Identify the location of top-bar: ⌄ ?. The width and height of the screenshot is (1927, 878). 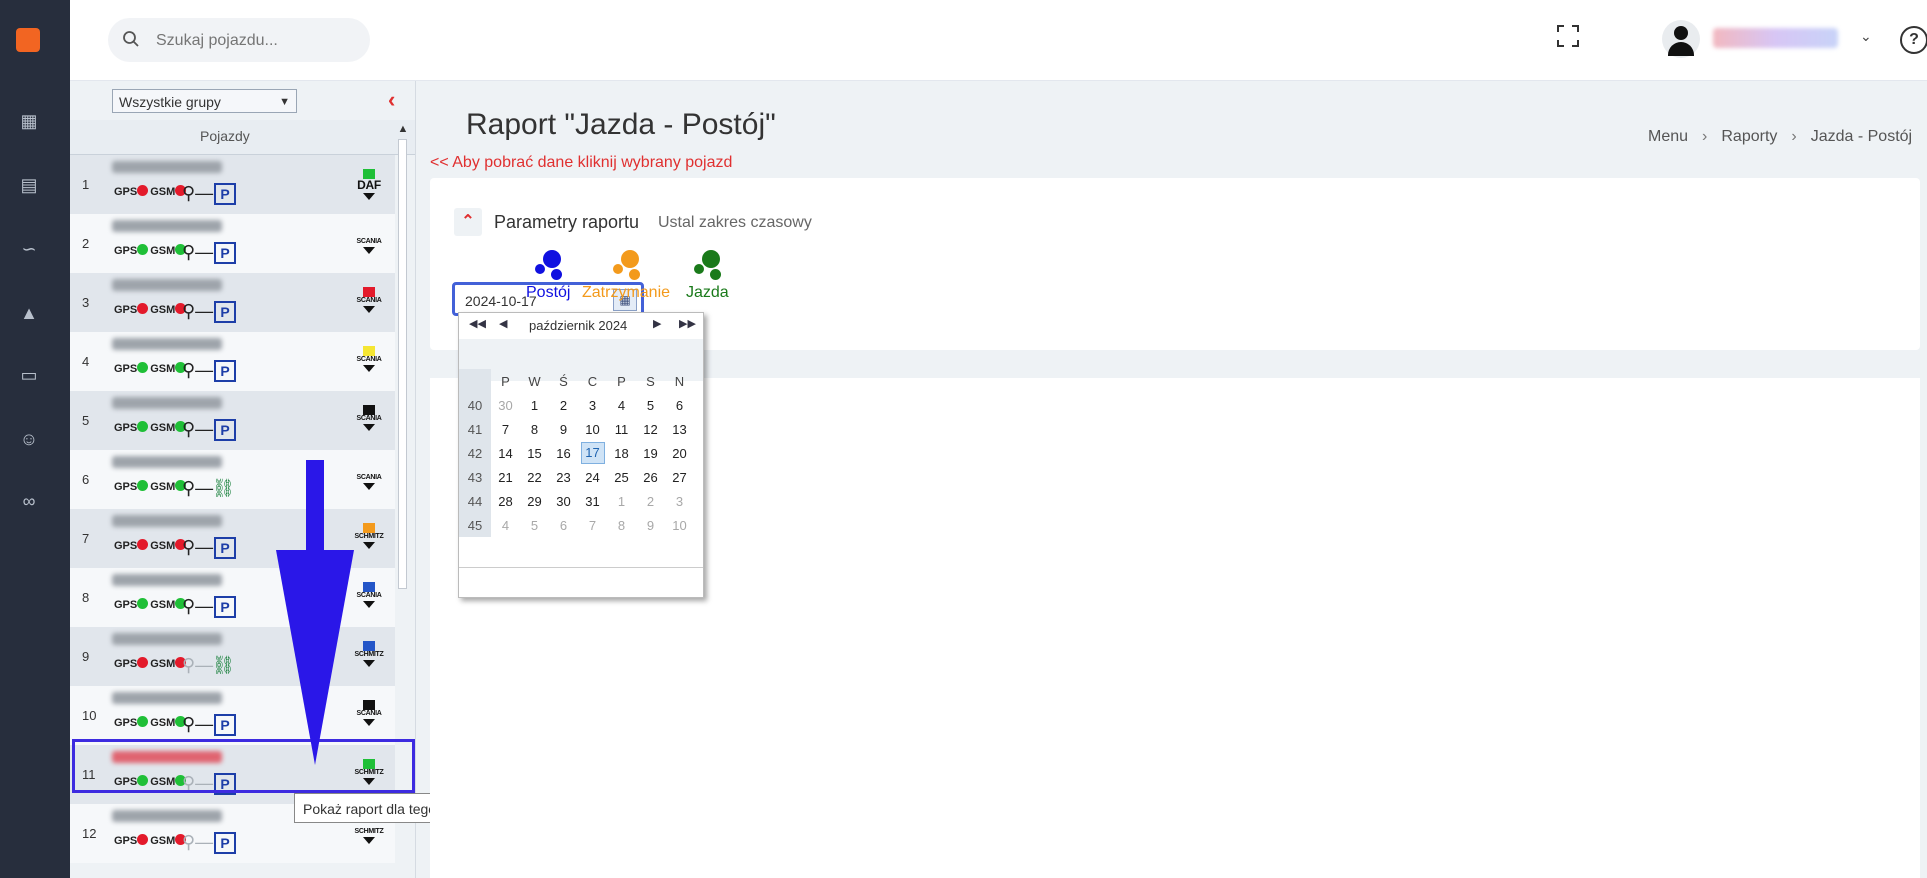
(998, 40).